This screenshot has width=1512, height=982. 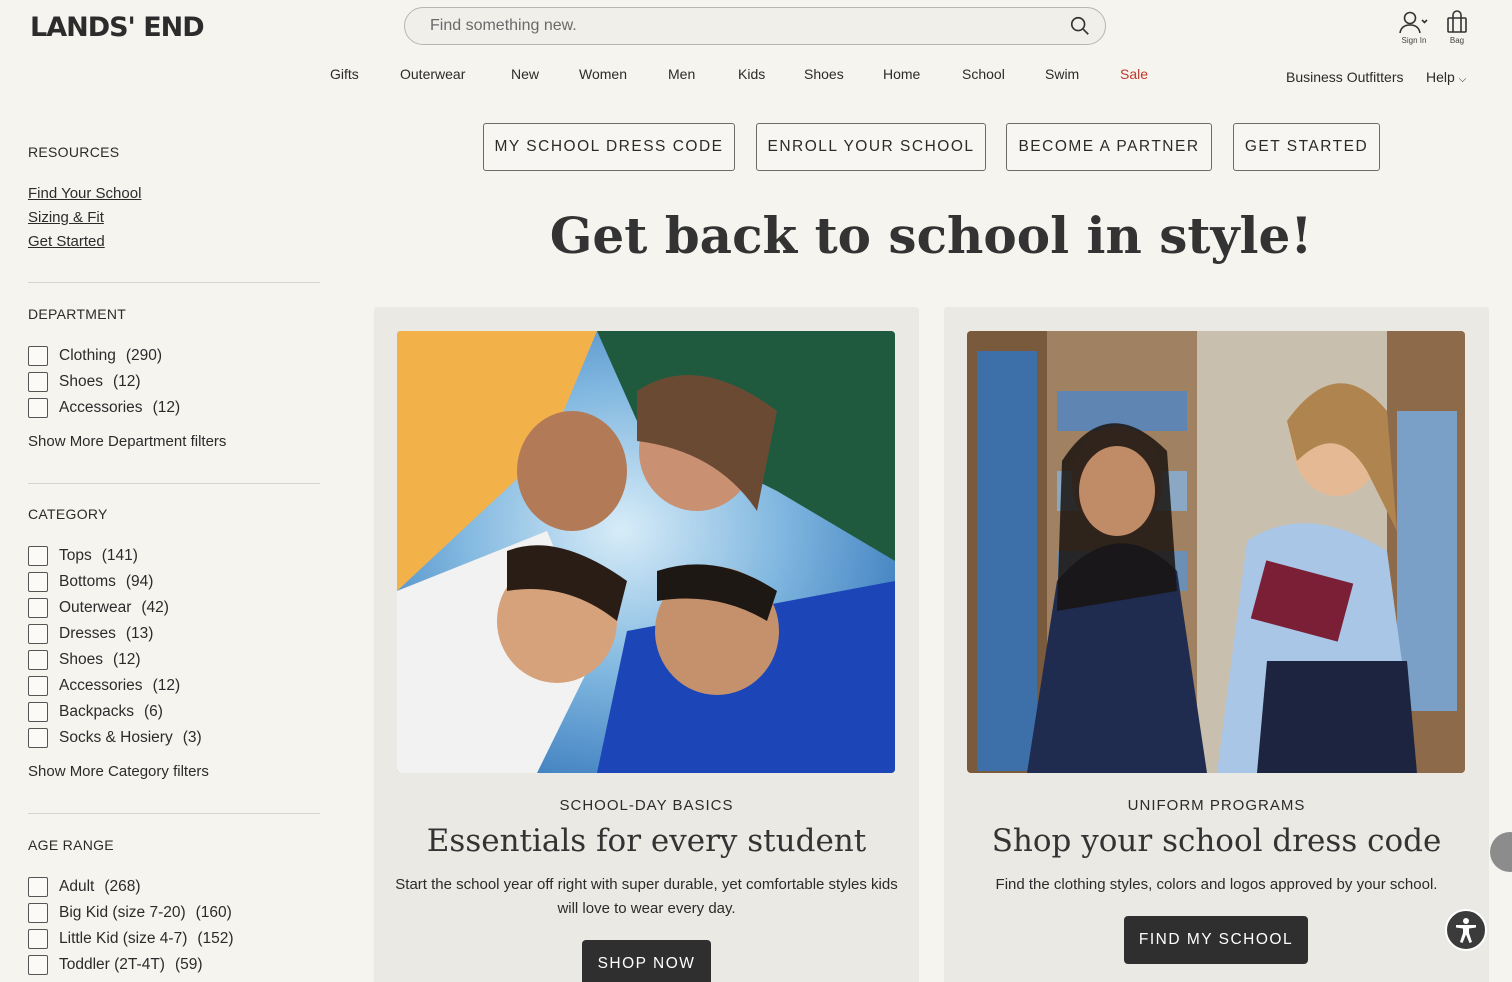 I want to click on filter-age-little-kid: Little Kid (size 4-7) (152), so click(x=131, y=939).